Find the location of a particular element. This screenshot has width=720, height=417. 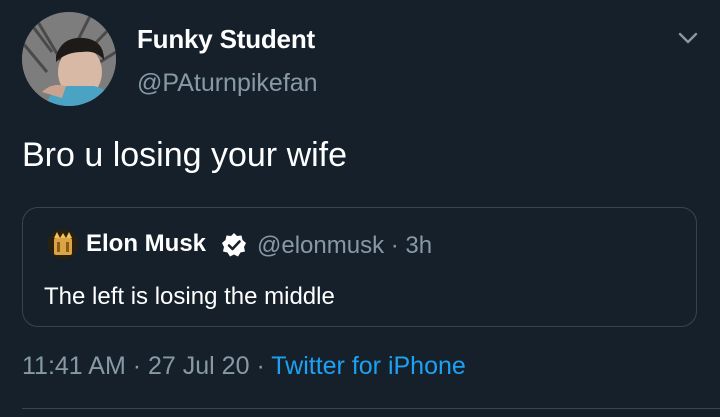

tweet-source-link: Twitter for iPhone is located at coordinates (368, 366).